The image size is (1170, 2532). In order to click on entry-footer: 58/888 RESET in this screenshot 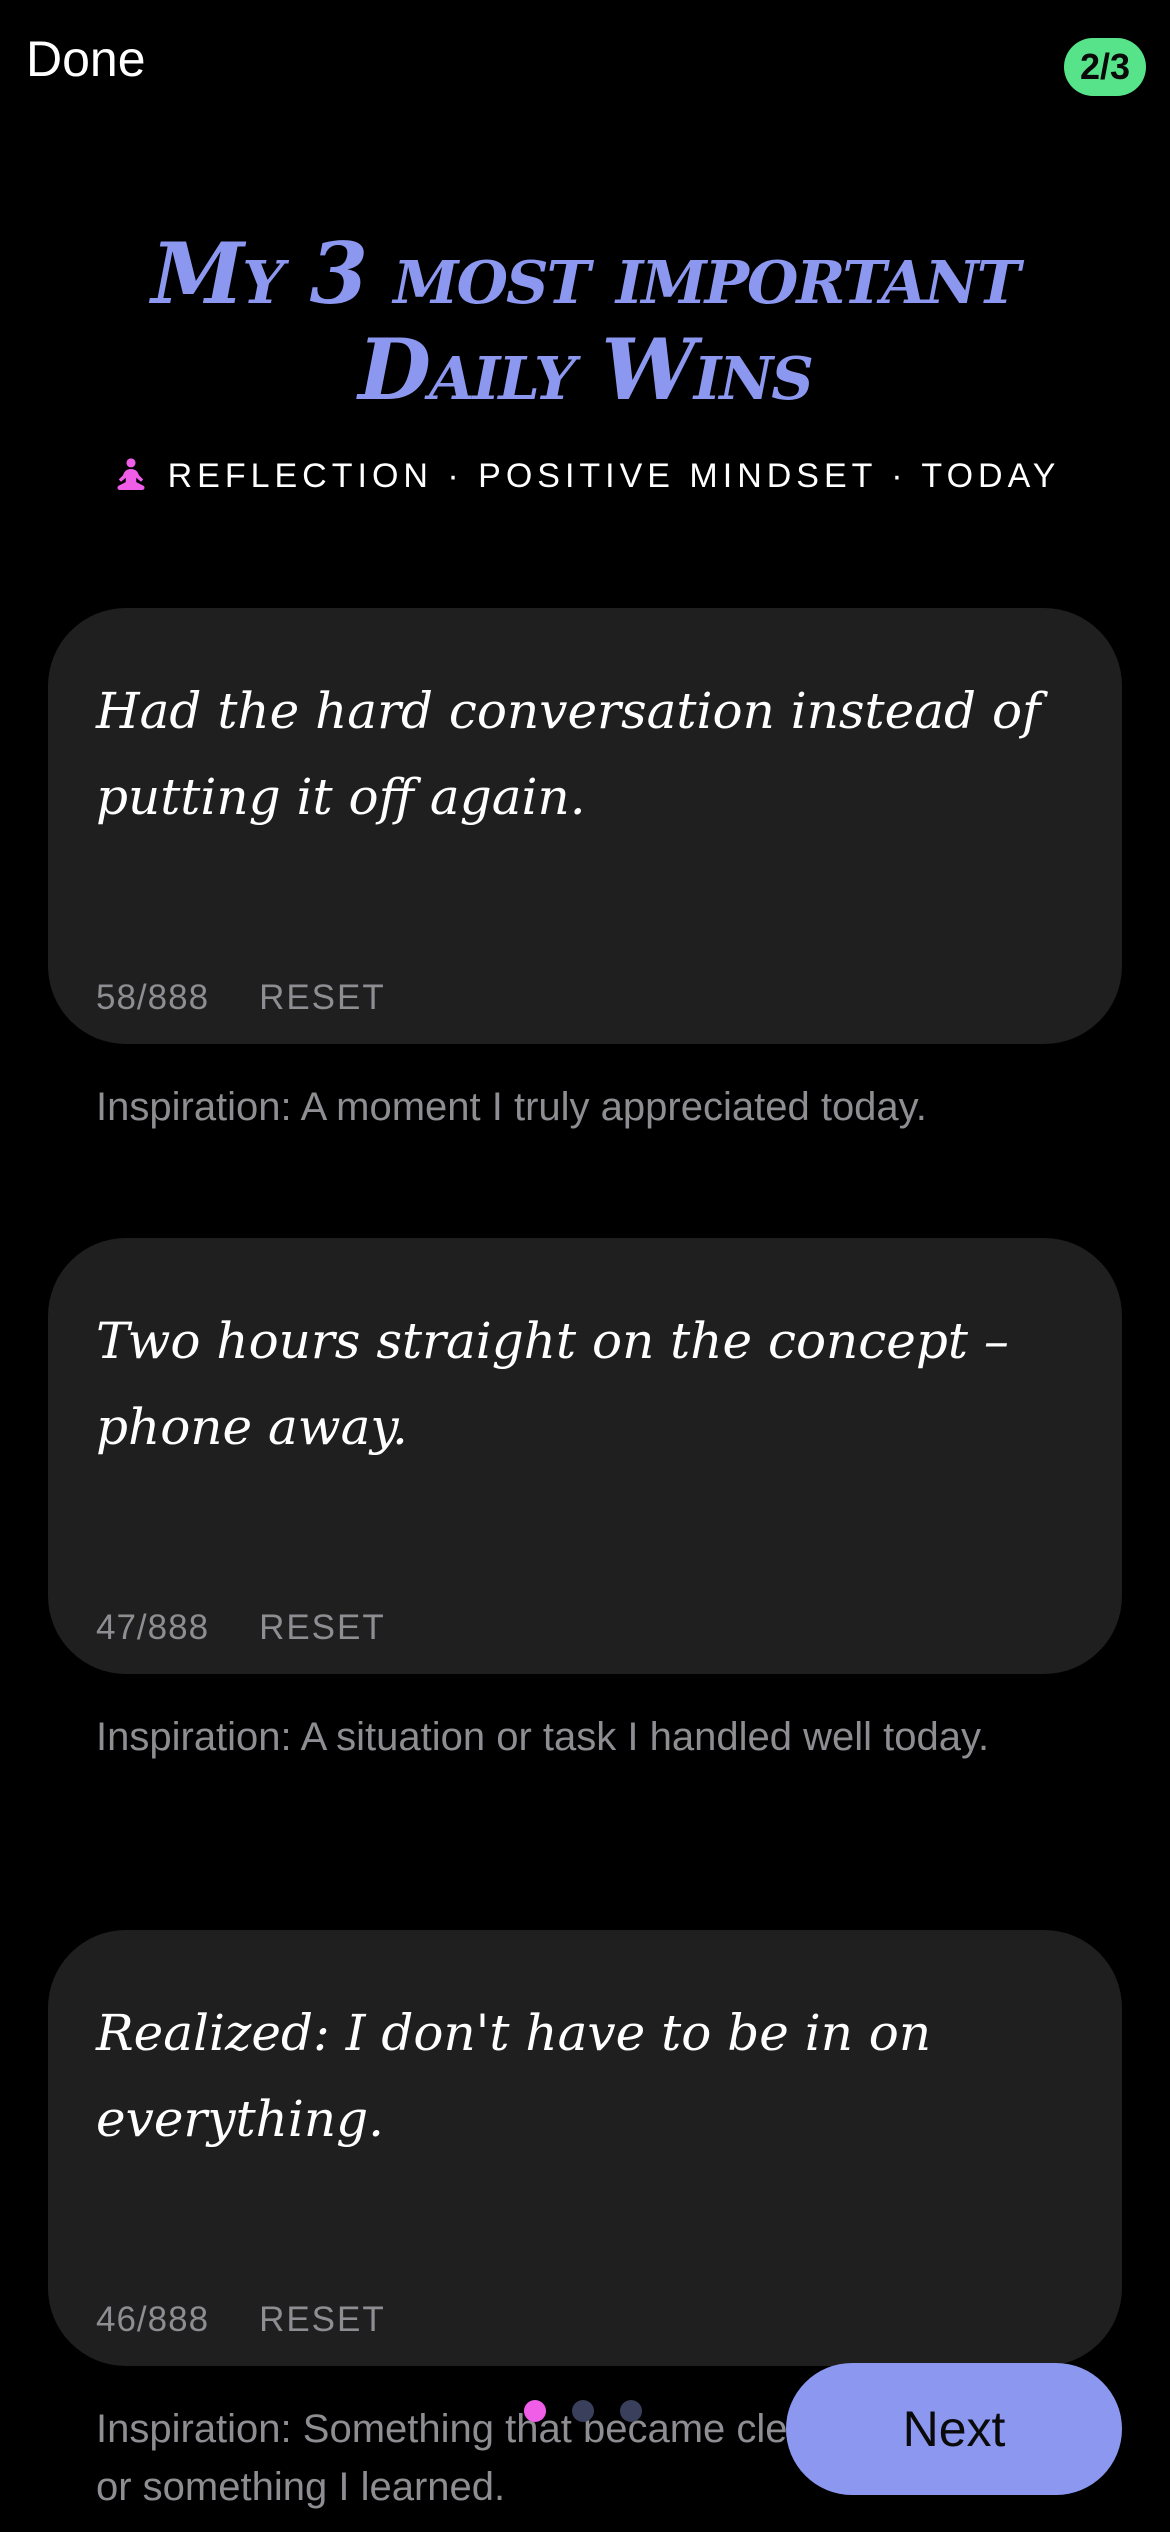, I will do `click(241, 998)`.